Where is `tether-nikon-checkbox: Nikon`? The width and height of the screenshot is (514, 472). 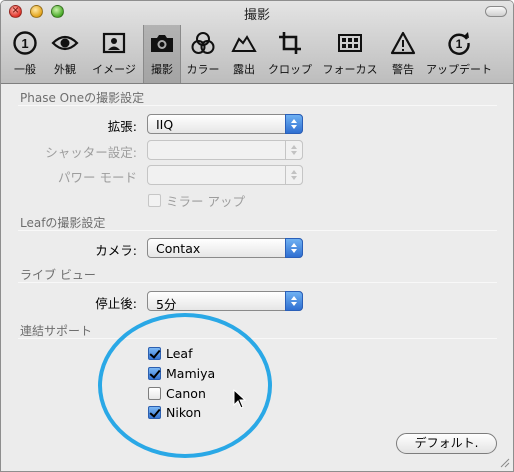
tether-nikon-checkbox: Nikon is located at coordinates (174, 412).